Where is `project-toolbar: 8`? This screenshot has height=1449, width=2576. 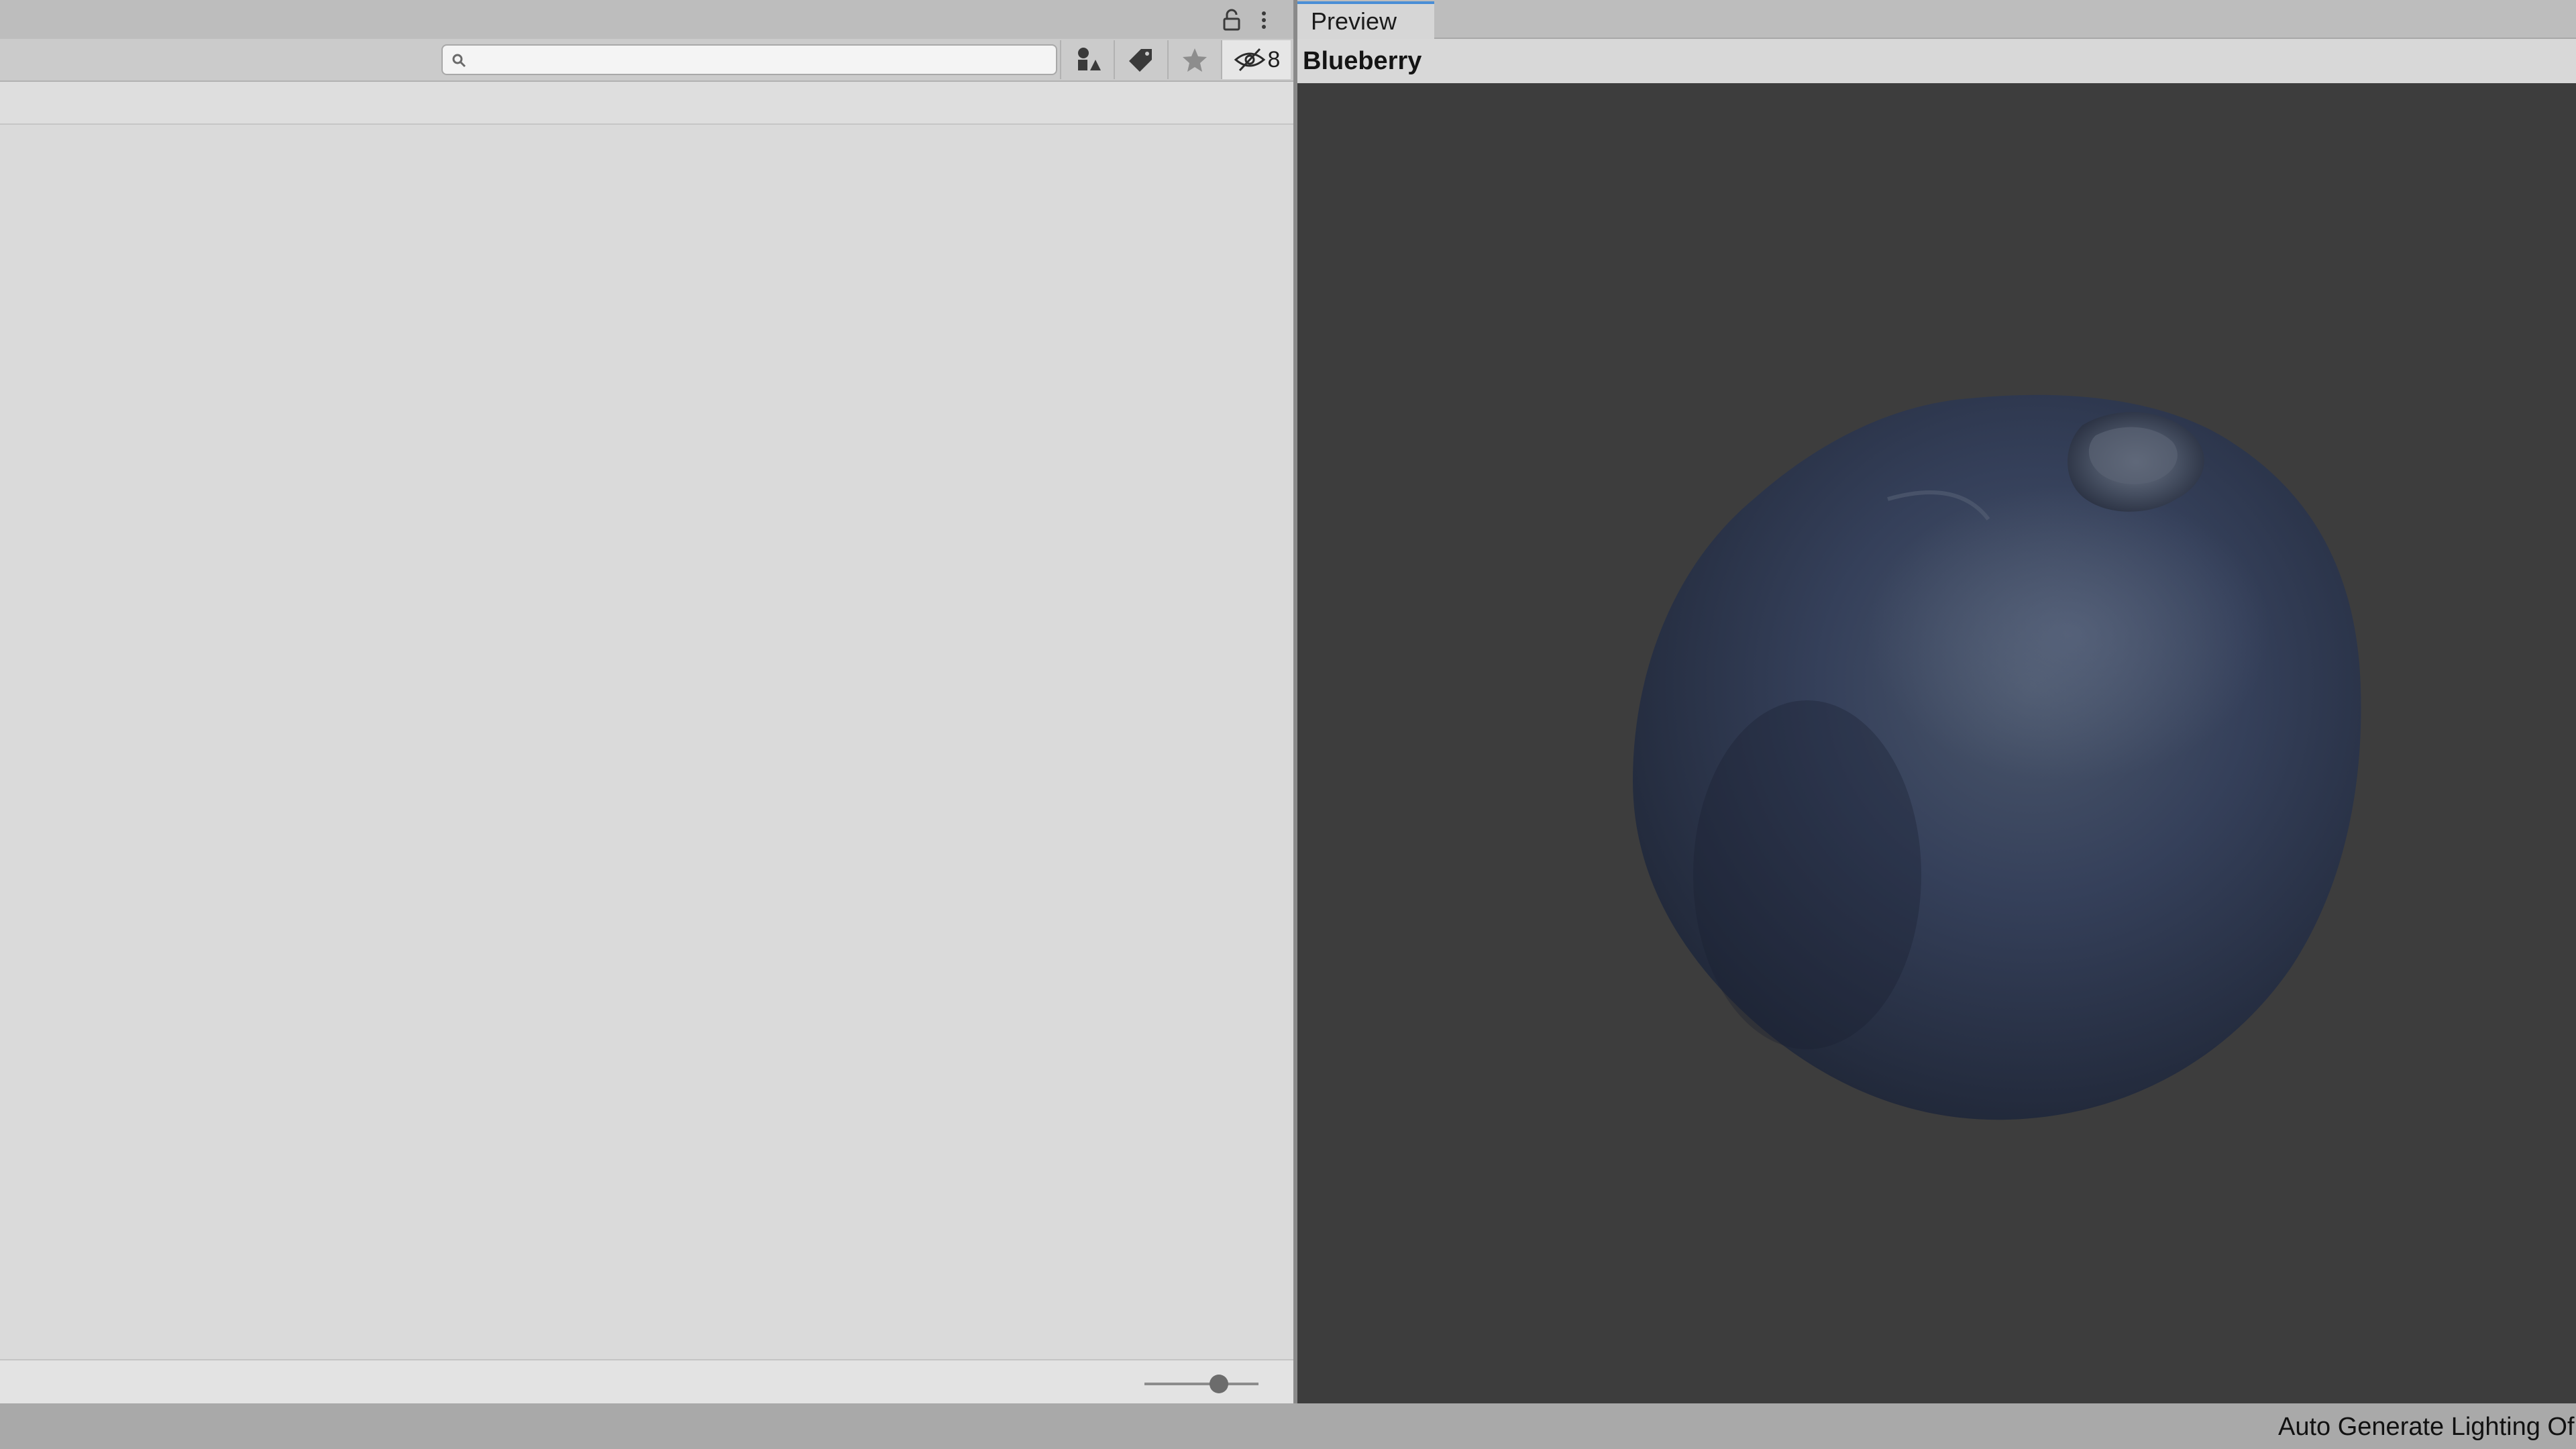
project-toolbar: 8 is located at coordinates (646, 60).